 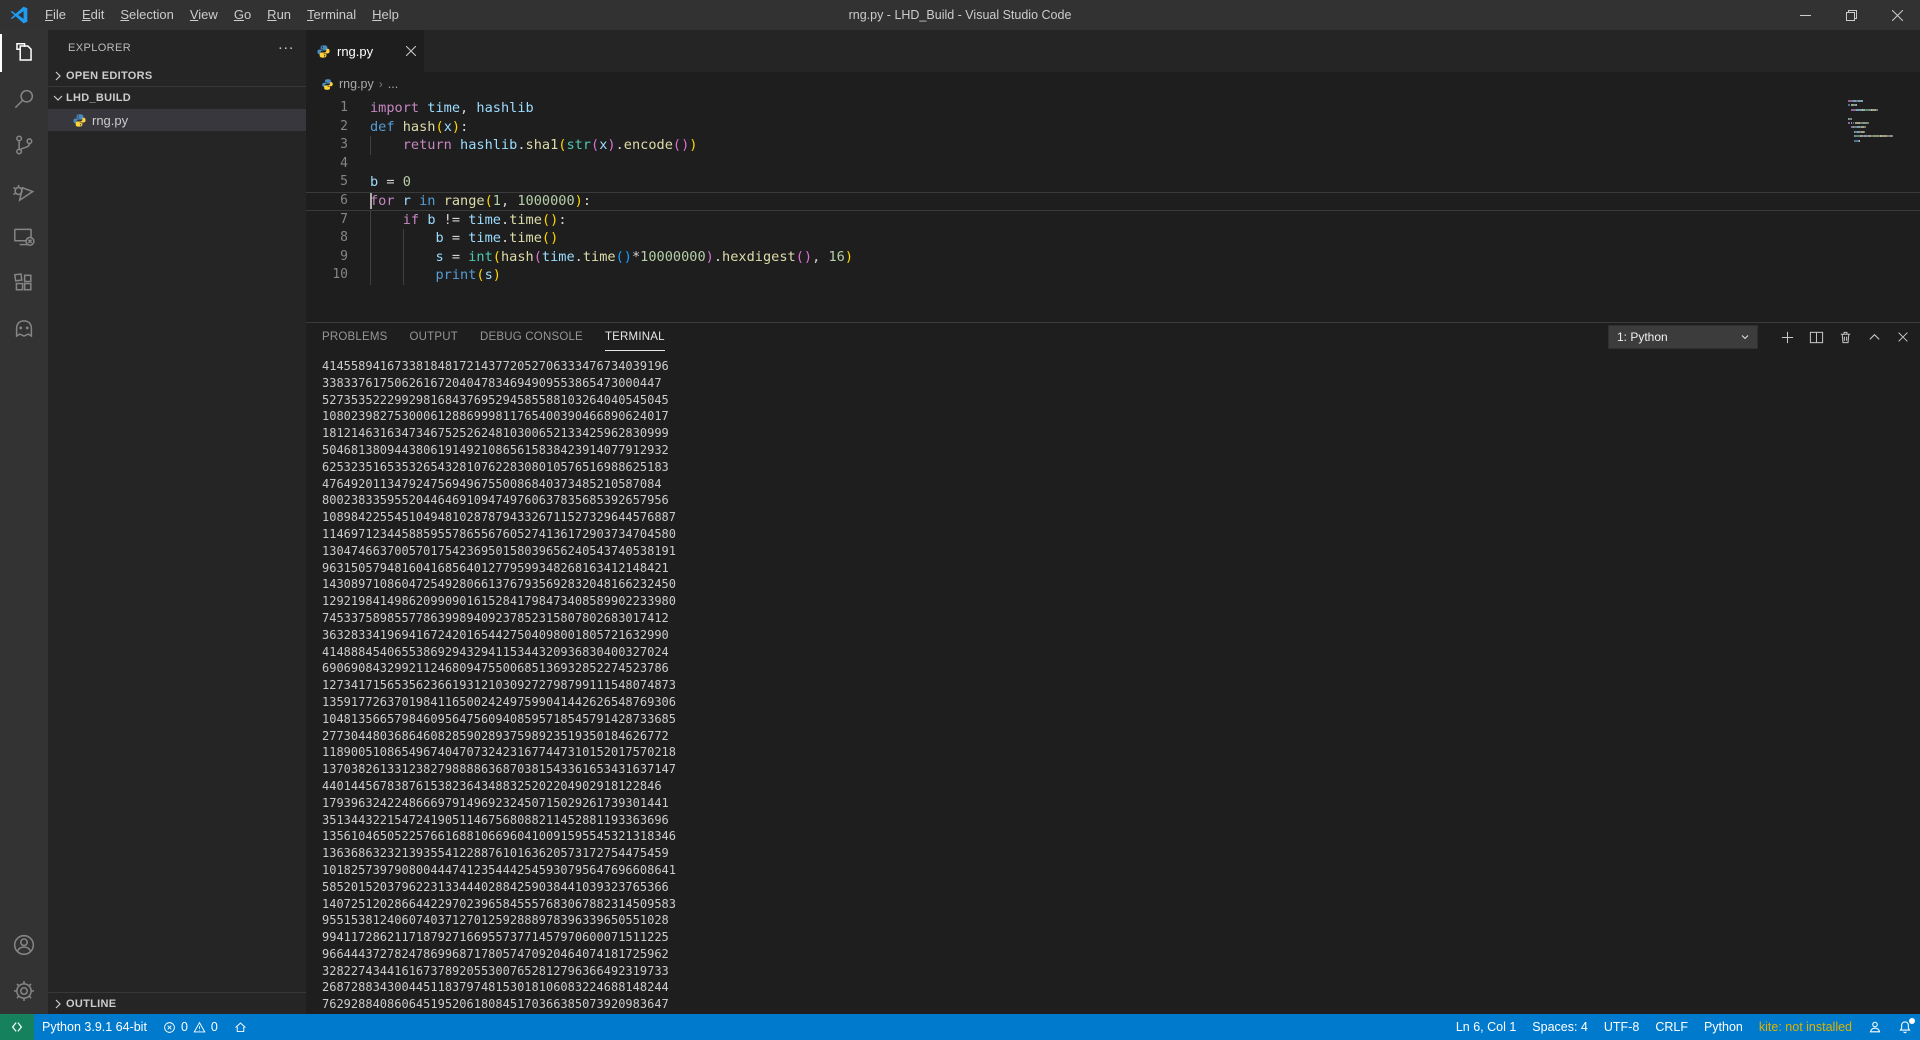 What do you see at coordinates (91, 1003) in the screenshot?
I see `outline-label: OUTLINE` at bounding box center [91, 1003].